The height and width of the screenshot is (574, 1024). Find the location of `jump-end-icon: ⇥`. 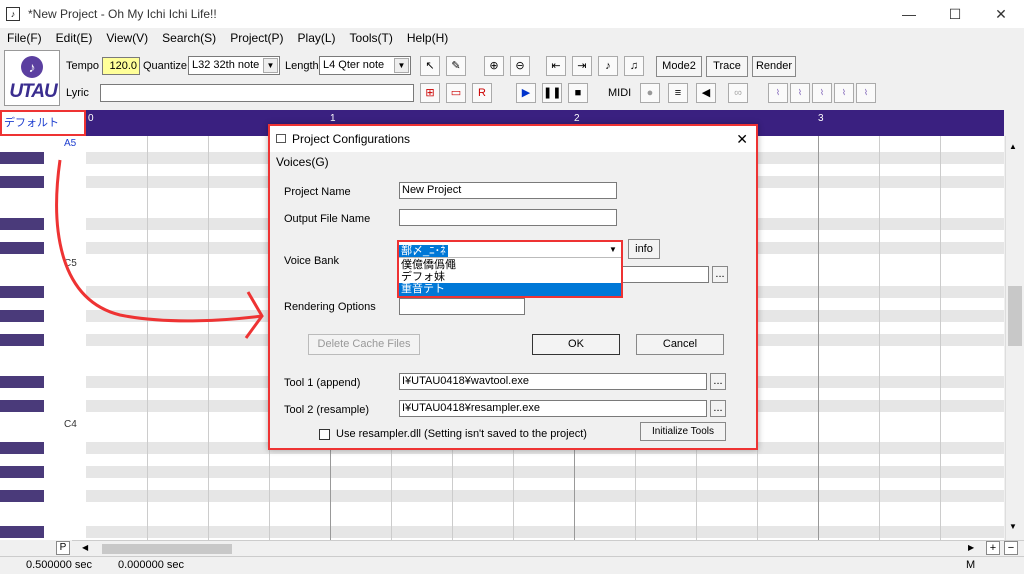

jump-end-icon: ⇥ is located at coordinates (582, 66).